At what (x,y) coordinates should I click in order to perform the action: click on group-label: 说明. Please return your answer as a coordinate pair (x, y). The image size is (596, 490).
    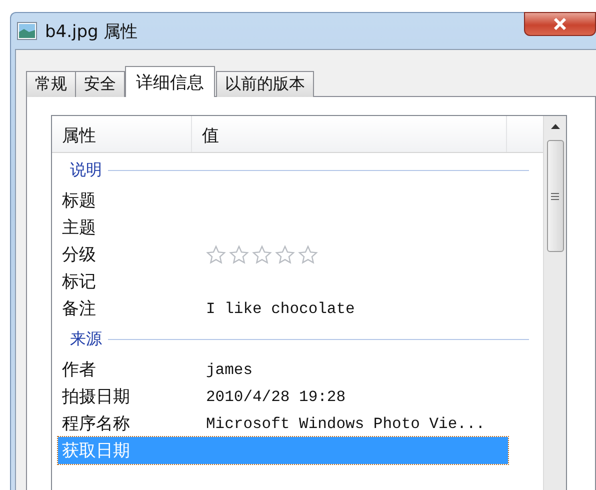
    Looking at the image, I should click on (86, 170).